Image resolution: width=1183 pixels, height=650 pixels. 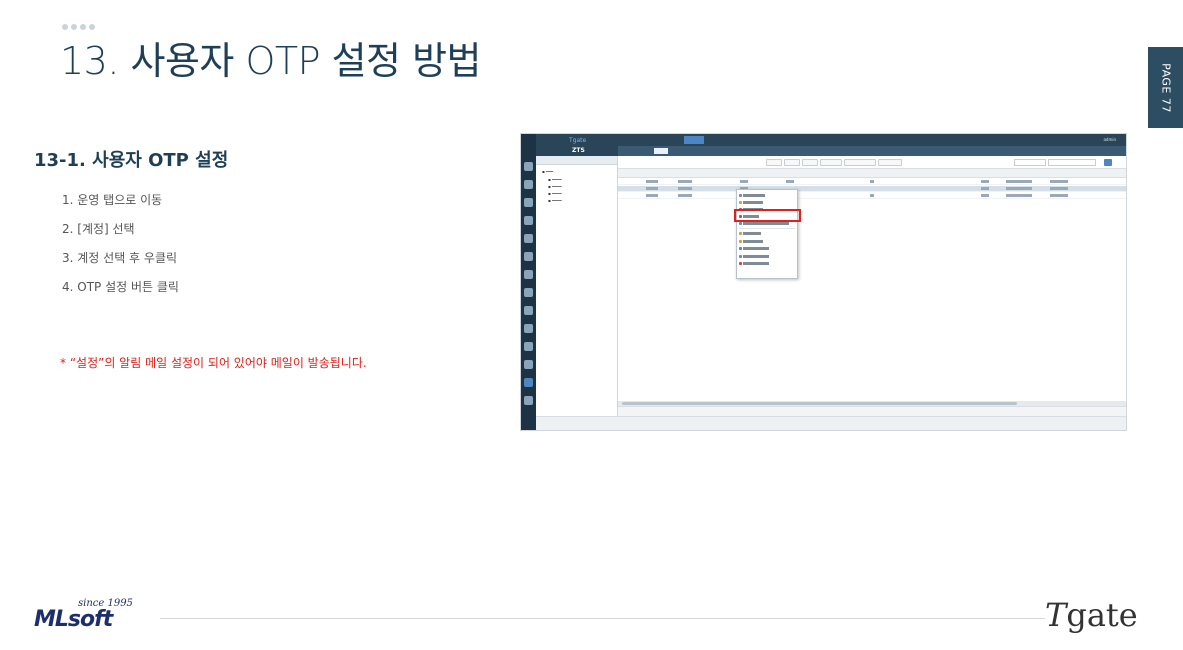 I want to click on tgate-logo: Tgate, so click(x=1105, y=618).